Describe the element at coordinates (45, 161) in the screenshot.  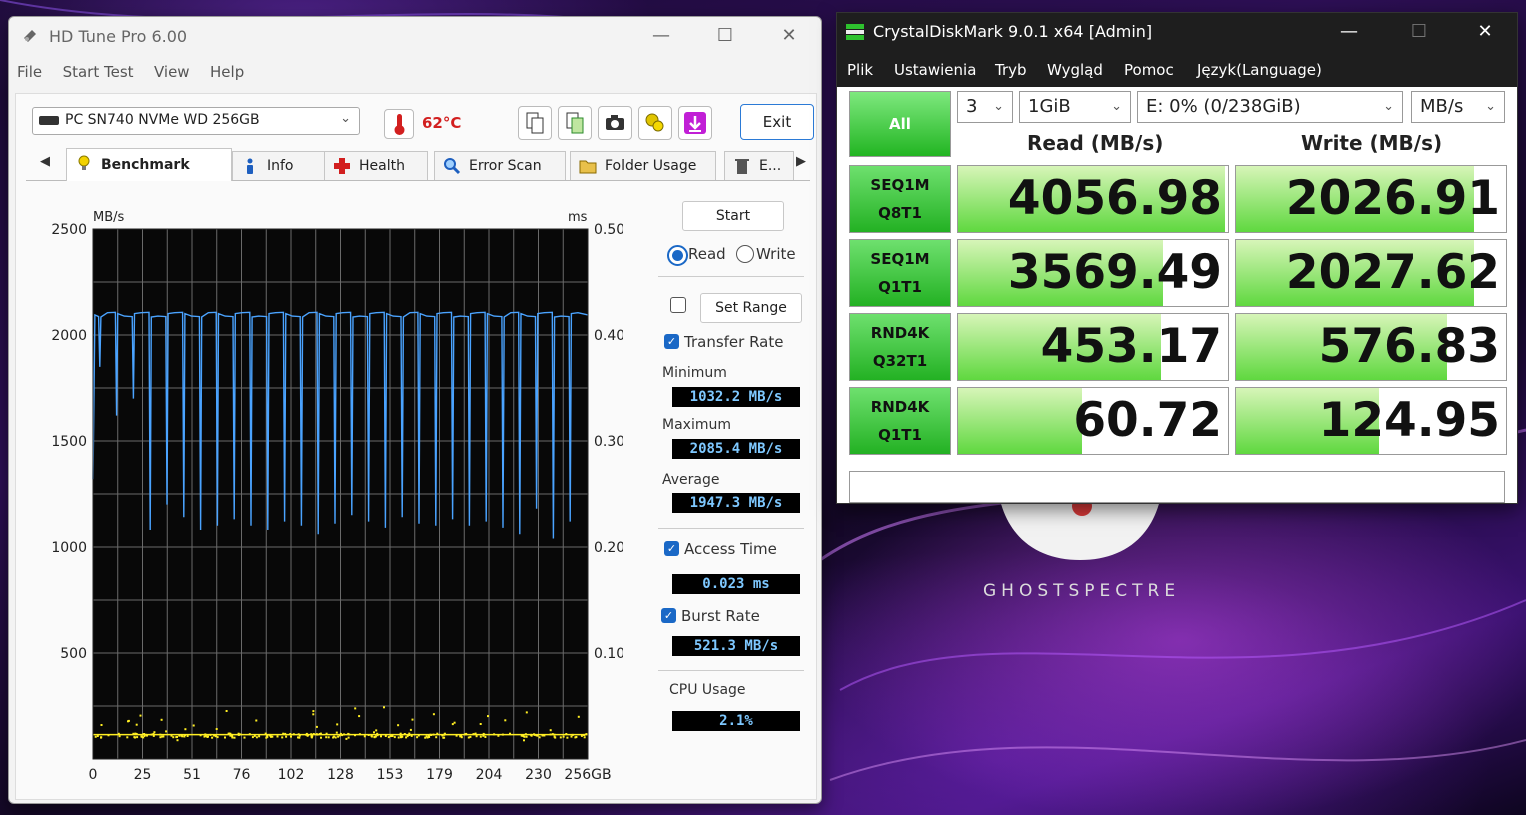
I see `tab-scroll-left-icon: ◀` at that location.